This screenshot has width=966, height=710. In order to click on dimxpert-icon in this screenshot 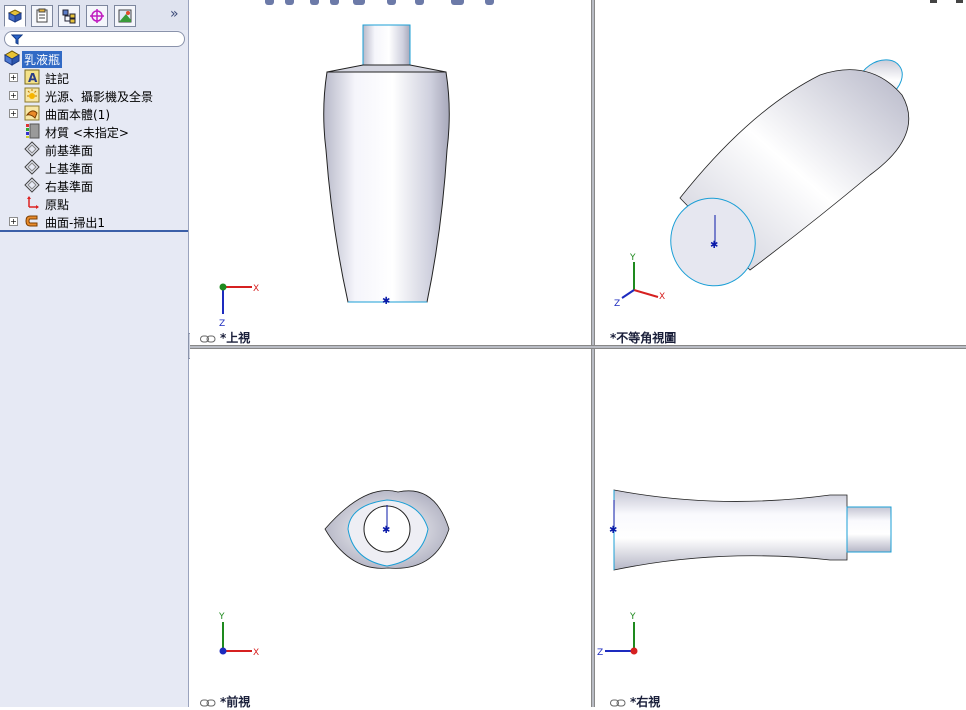, I will do `click(97, 16)`.